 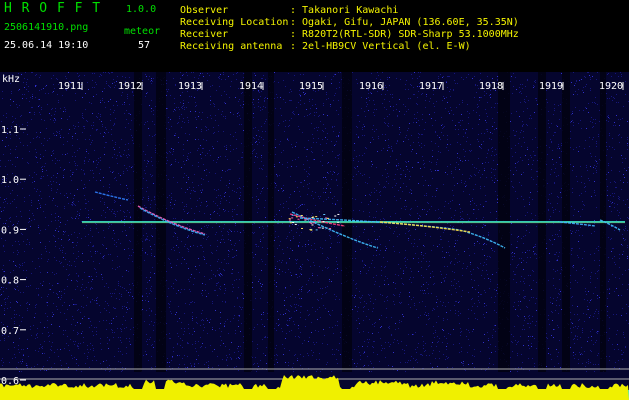 I want to click on info-label-observer: Observer, so click(x=204, y=10).